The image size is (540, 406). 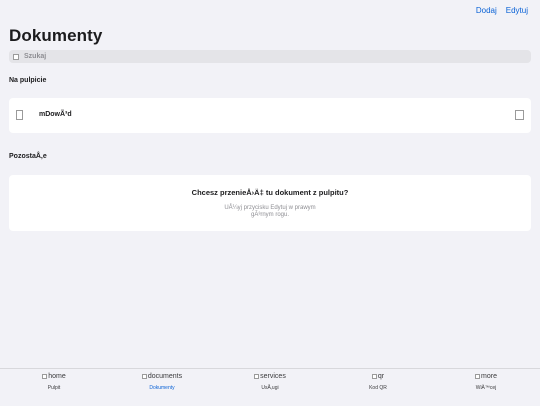 I want to click on tab-more-label: WiÄ™cej, so click(x=486, y=388).